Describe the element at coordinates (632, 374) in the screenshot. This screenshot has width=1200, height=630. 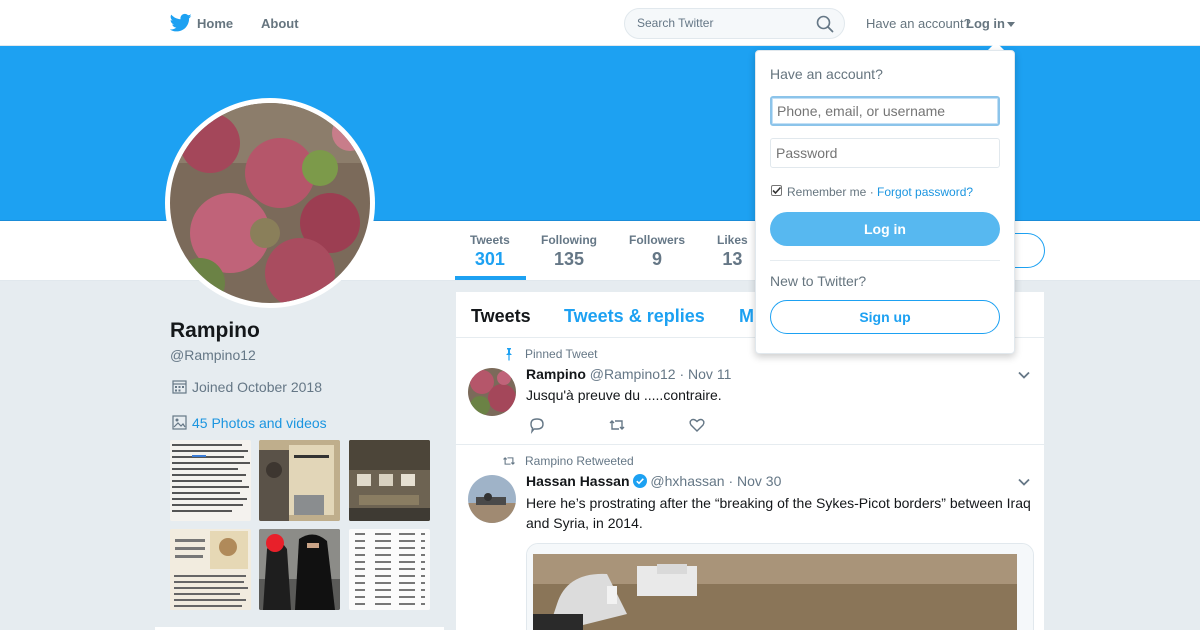
I see `author-handle: @Rampino12` at that location.